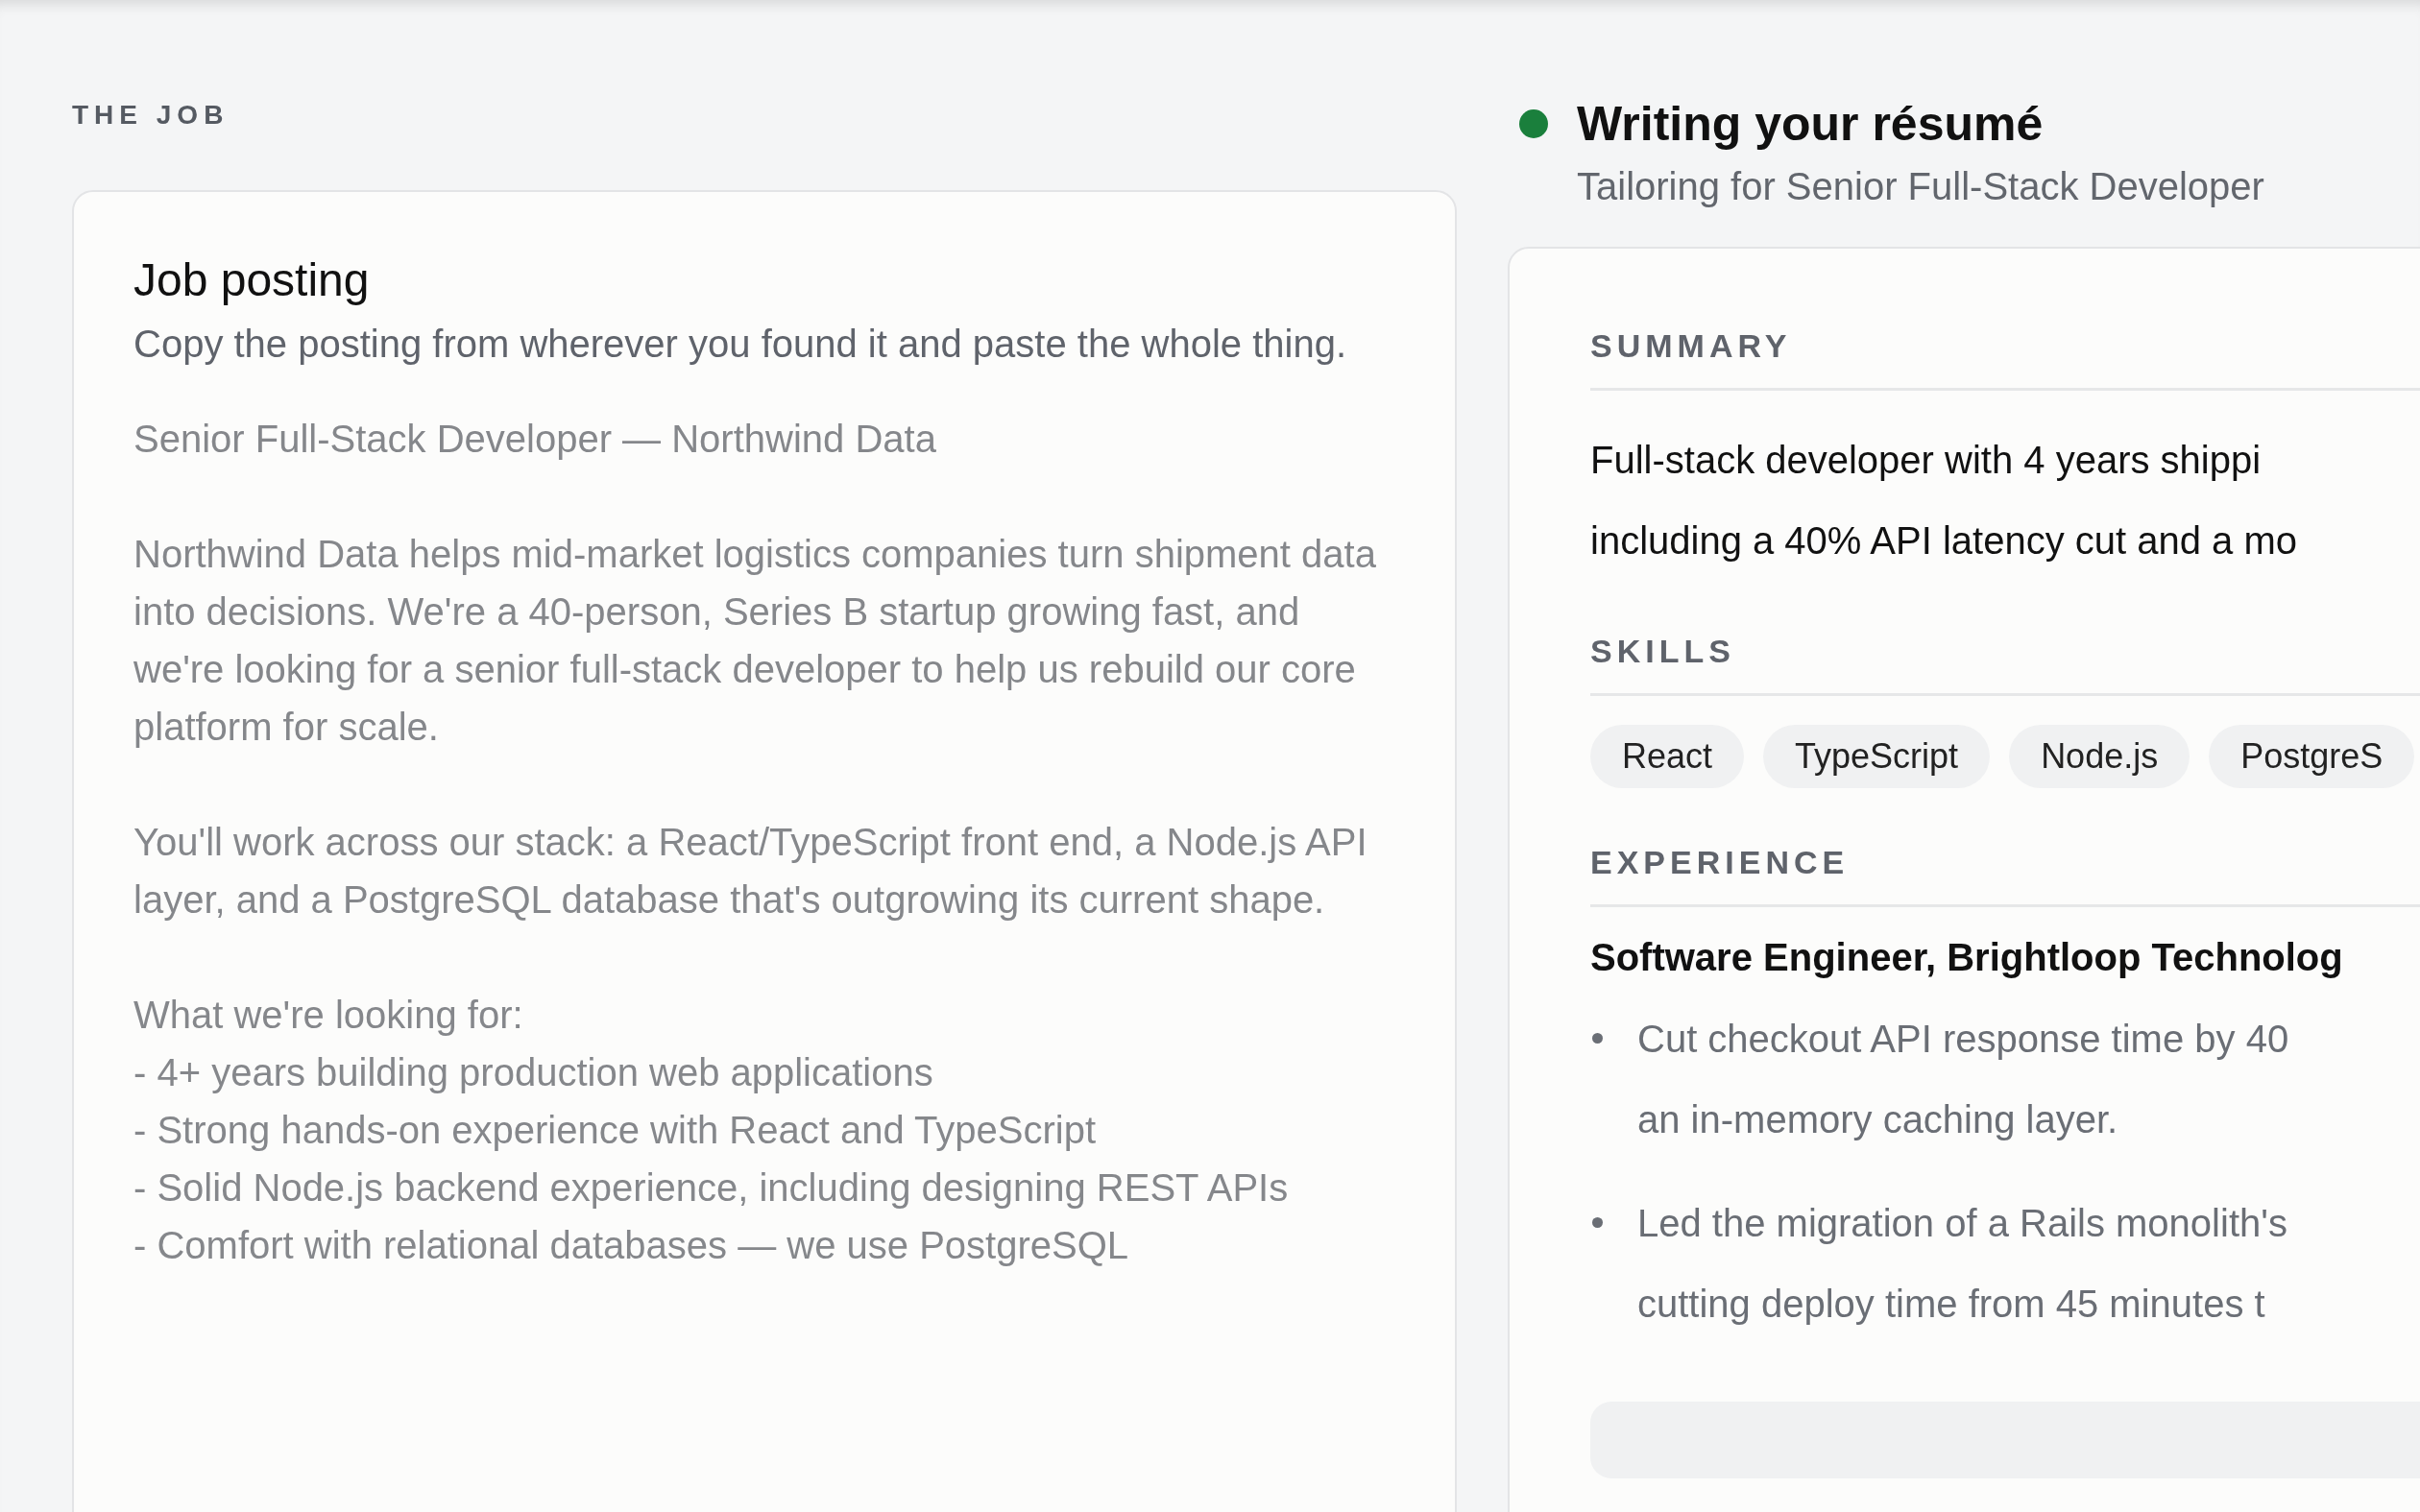 The height and width of the screenshot is (1512, 2420). What do you see at coordinates (2100, 756) in the screenshot?
I see `skill-chip: Node.js` at bounding box center [2100, 756].